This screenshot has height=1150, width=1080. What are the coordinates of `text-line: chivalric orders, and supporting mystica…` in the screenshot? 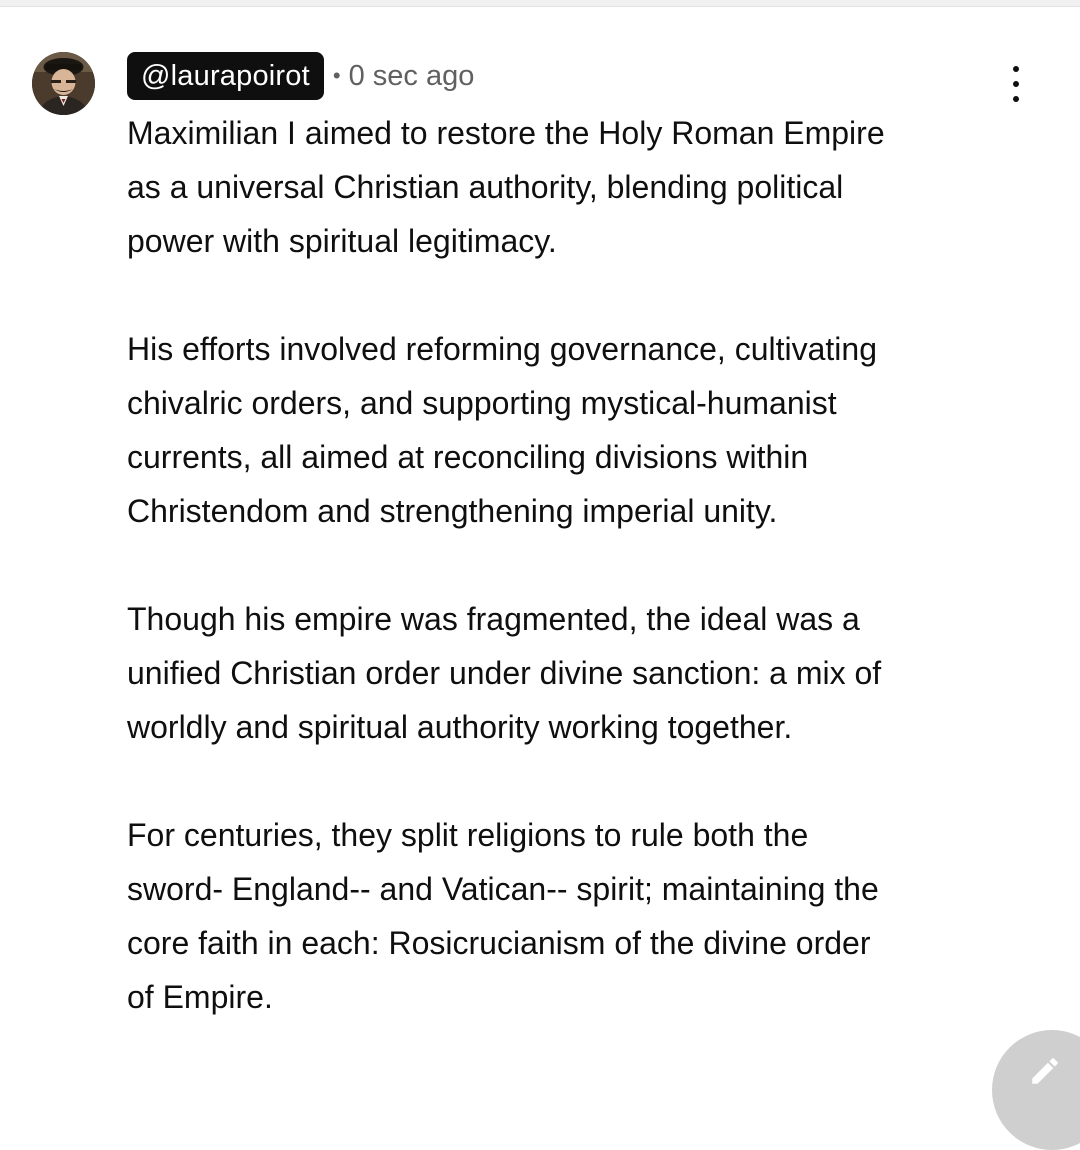 It's located at (482, 403).